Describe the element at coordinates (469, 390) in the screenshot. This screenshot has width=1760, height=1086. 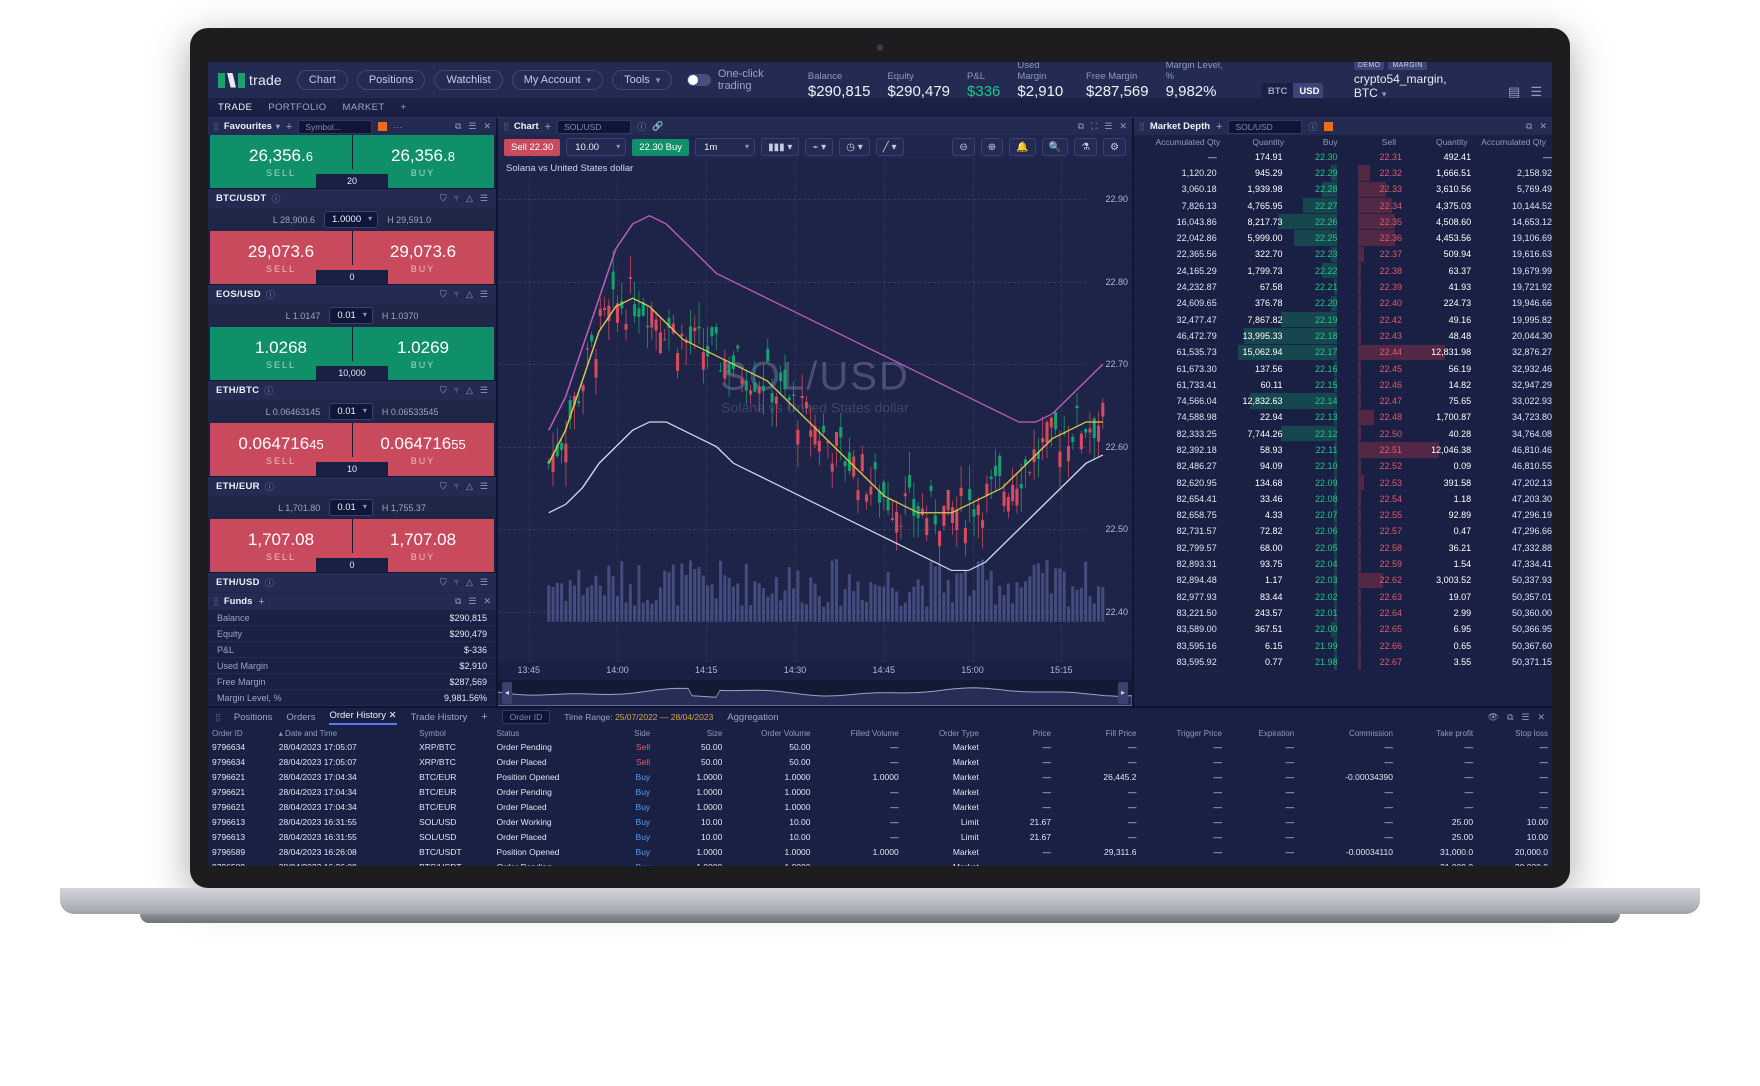
I see `alert-bell-icon: △` at that location.